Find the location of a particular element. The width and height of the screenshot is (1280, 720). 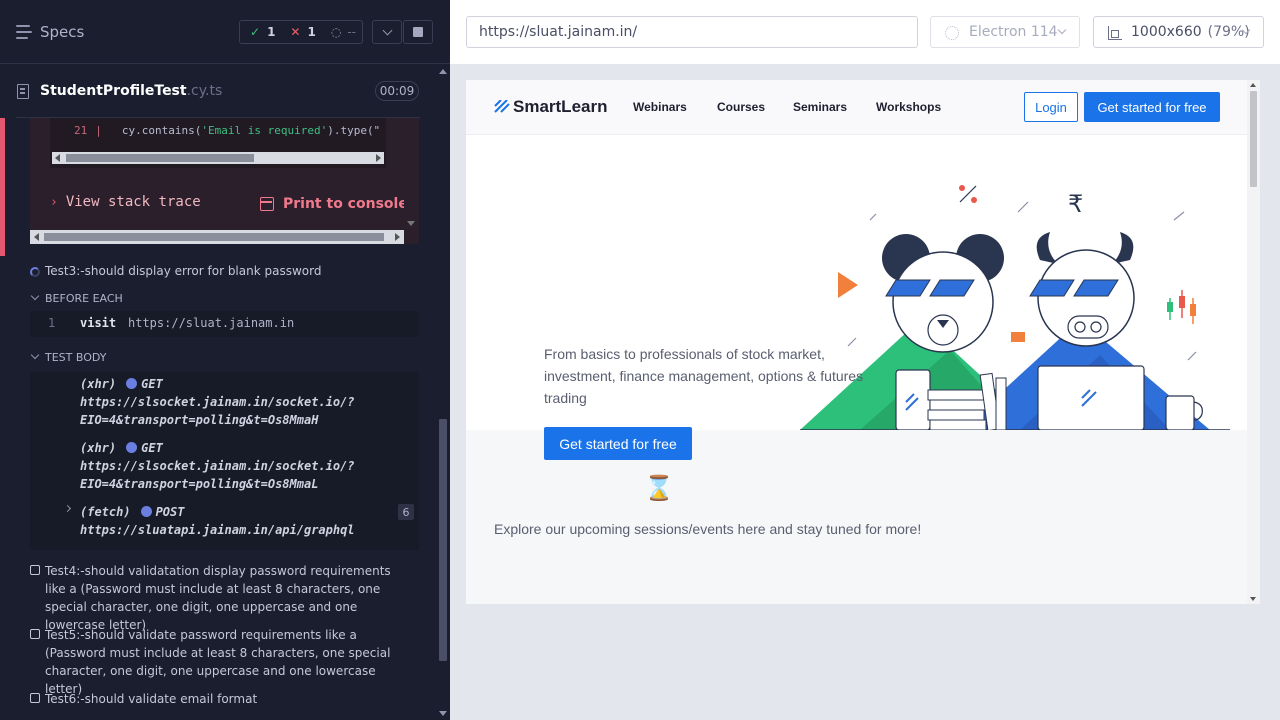

error-horizontal-scrollbar is located at coordinates (217, 237).